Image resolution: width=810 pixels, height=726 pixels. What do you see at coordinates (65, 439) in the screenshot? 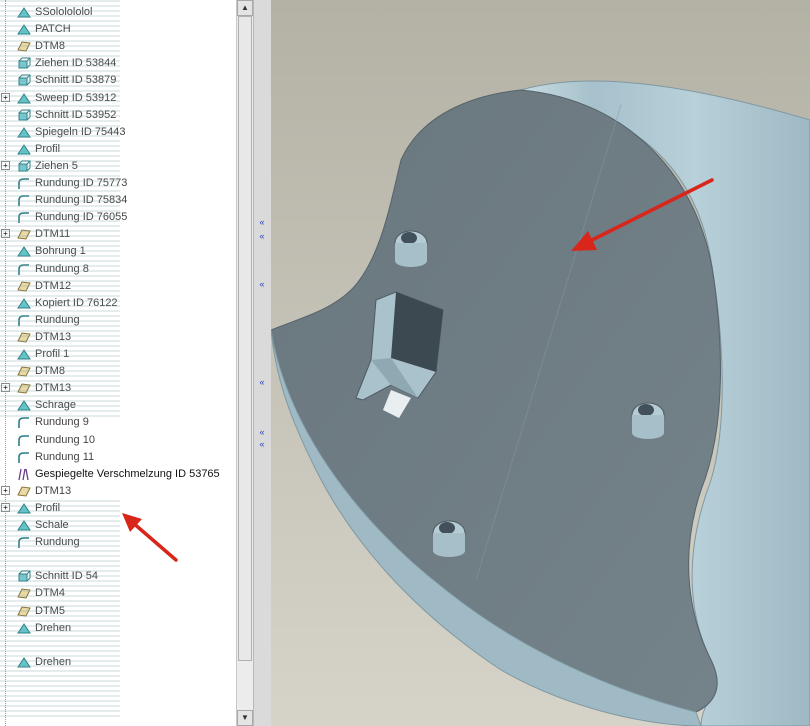
I see `tree-item-label: Rundung 10` at bounding box center [65, 439].